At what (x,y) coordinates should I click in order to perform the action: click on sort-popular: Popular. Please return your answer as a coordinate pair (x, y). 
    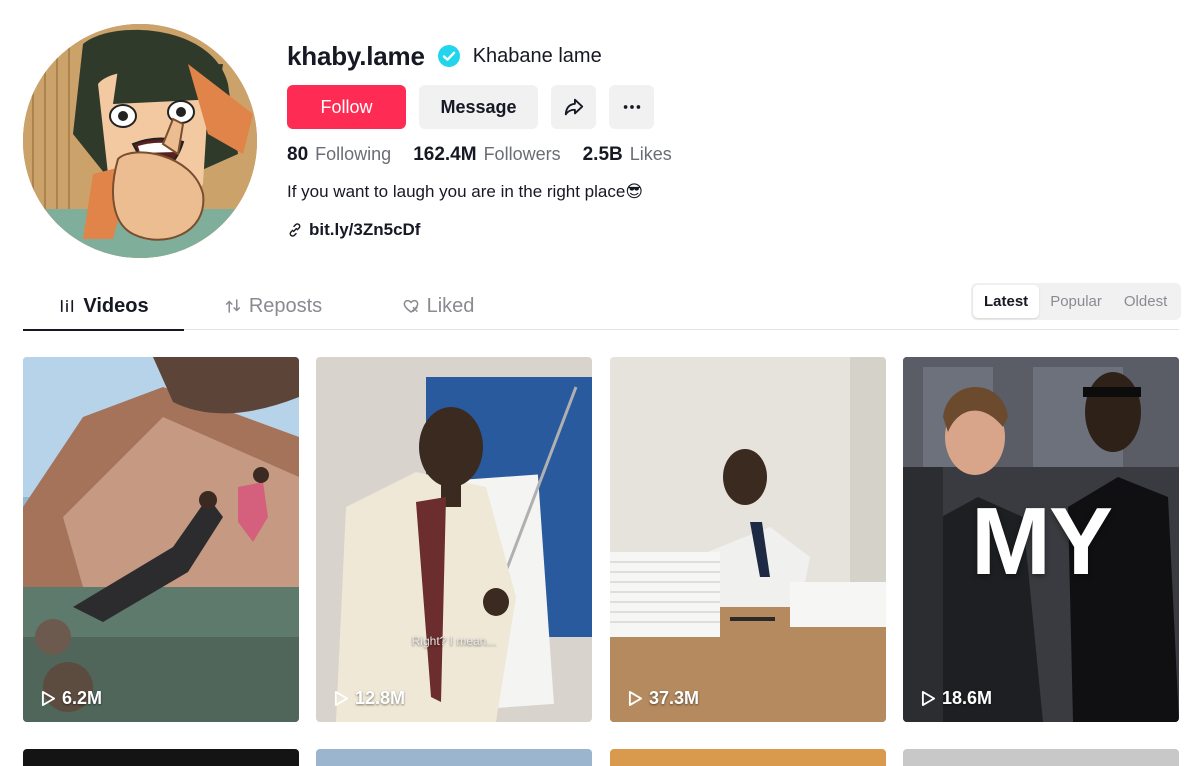
    Looking at the image, I should click on (1076, 301).